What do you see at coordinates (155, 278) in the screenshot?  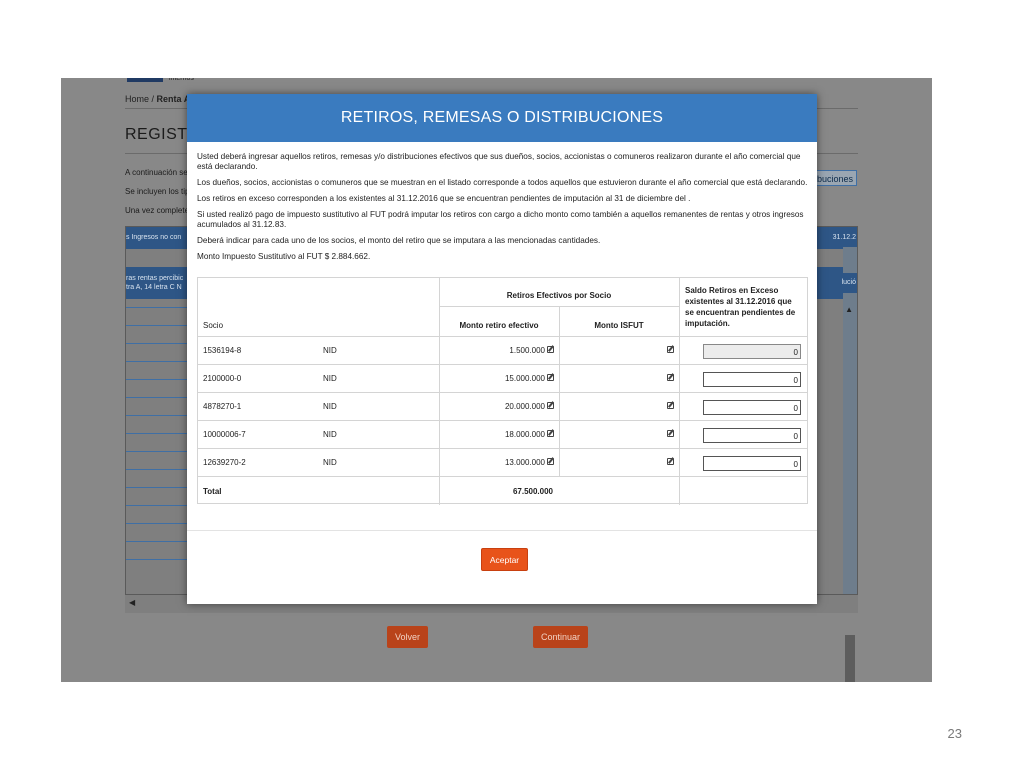 I see `table-row-text: ras rentas percibic` at bounding box center [155, 278].